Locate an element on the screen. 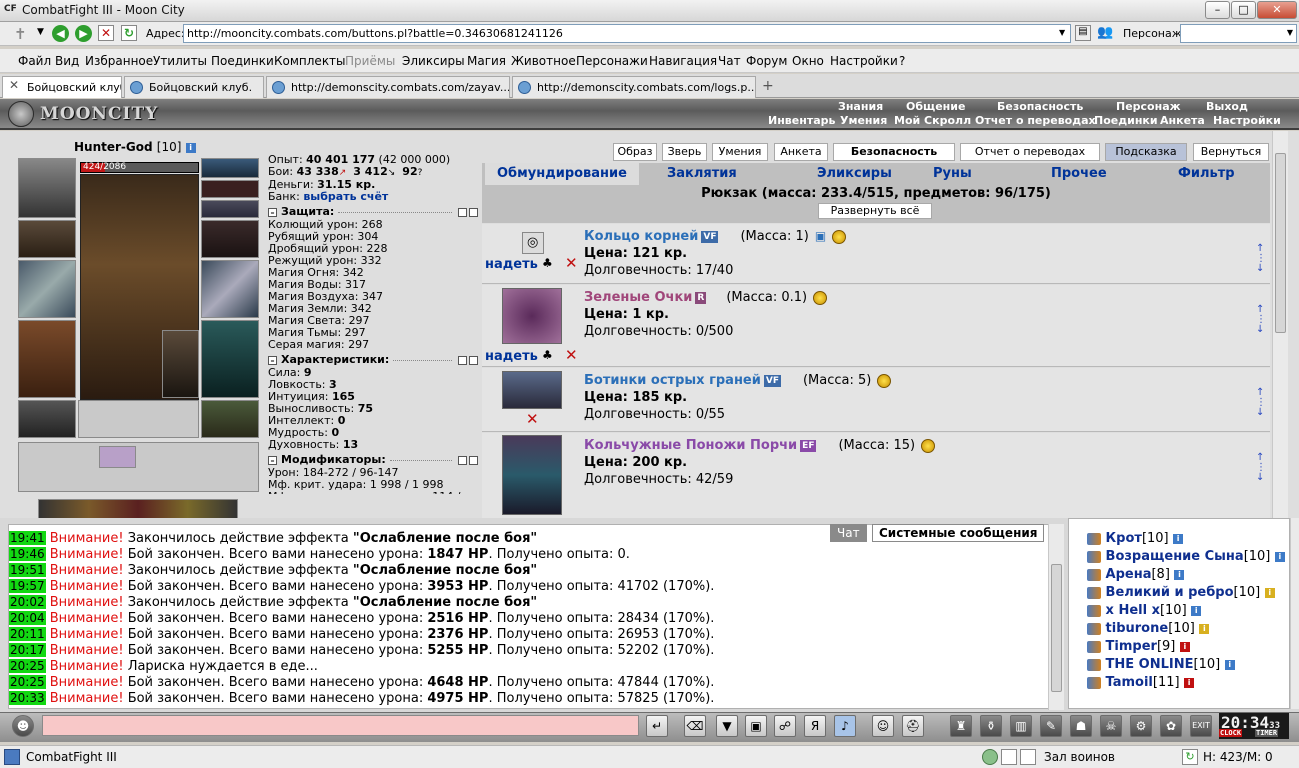 Image resolution: width=1299 pixels, height=768 pixels. ring-icon: ◎ is located at coordinates (533, 243).